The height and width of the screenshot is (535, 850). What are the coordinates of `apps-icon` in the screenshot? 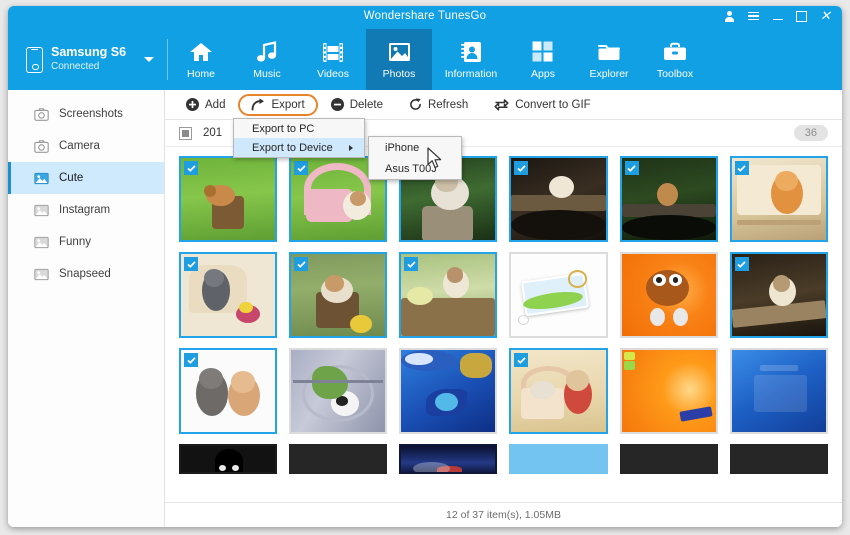 It's located at (543, 52).